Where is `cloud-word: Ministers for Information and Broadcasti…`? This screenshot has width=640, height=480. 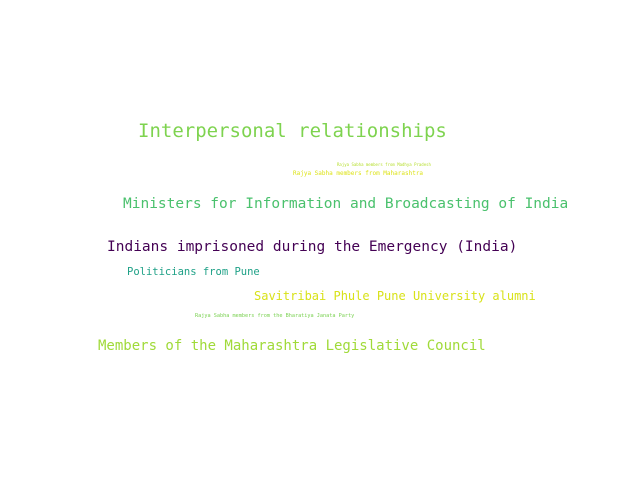
cloud-word: Ministers for Information and Broadcasti… is located at coordinates (346, 204).